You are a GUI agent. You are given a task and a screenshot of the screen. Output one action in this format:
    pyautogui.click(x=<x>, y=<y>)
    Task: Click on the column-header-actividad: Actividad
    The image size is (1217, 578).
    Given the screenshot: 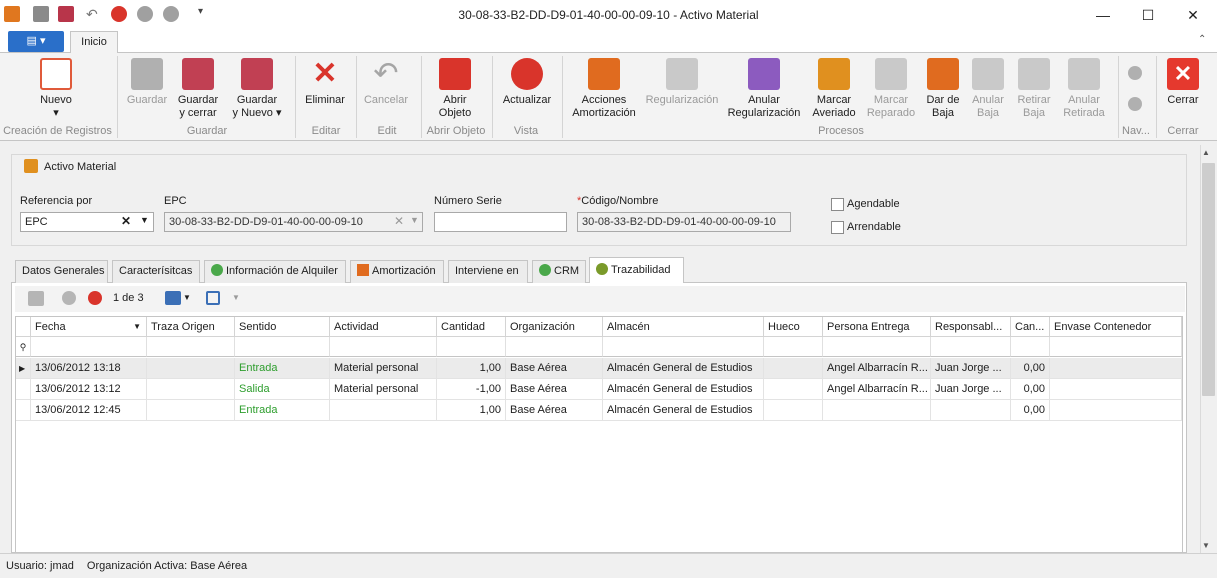 What is the action you would take?
    pyautogui.click(x=383, y=327)
    